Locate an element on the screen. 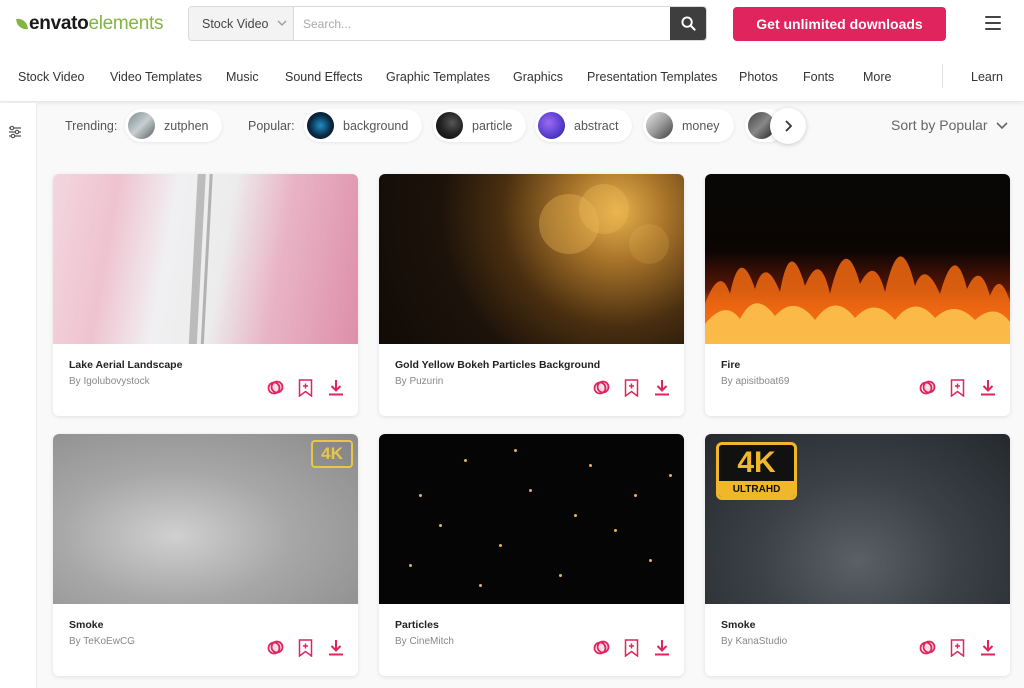 Image resolution: width=1024 pixels, height=688 pixels. nav-divider is located at coordinates (942, 76).